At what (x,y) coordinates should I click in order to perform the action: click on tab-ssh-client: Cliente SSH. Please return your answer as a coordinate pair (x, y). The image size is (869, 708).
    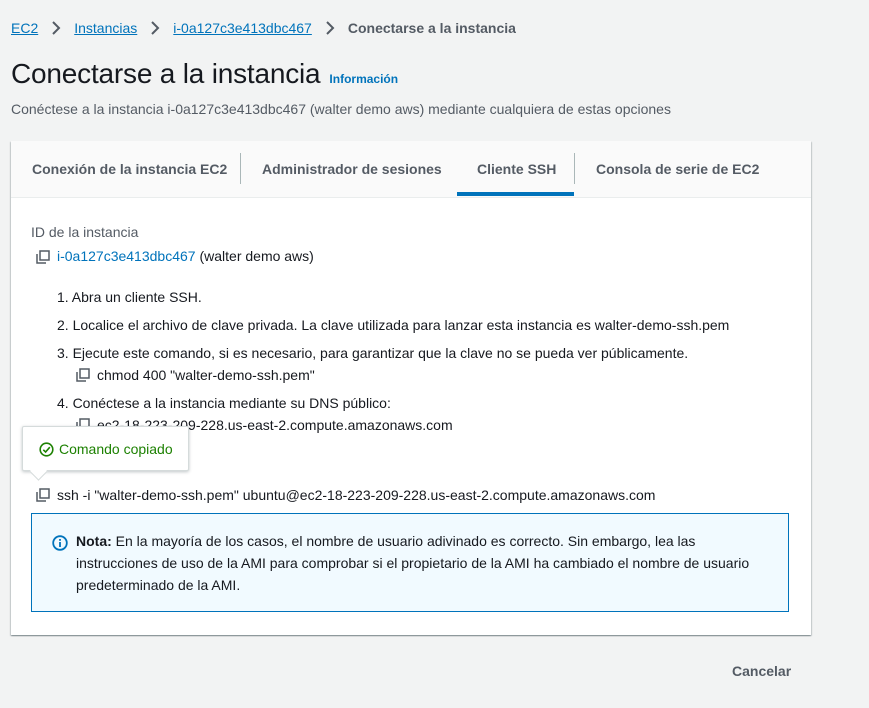
    Looking at the image, I should click on (516, 168).